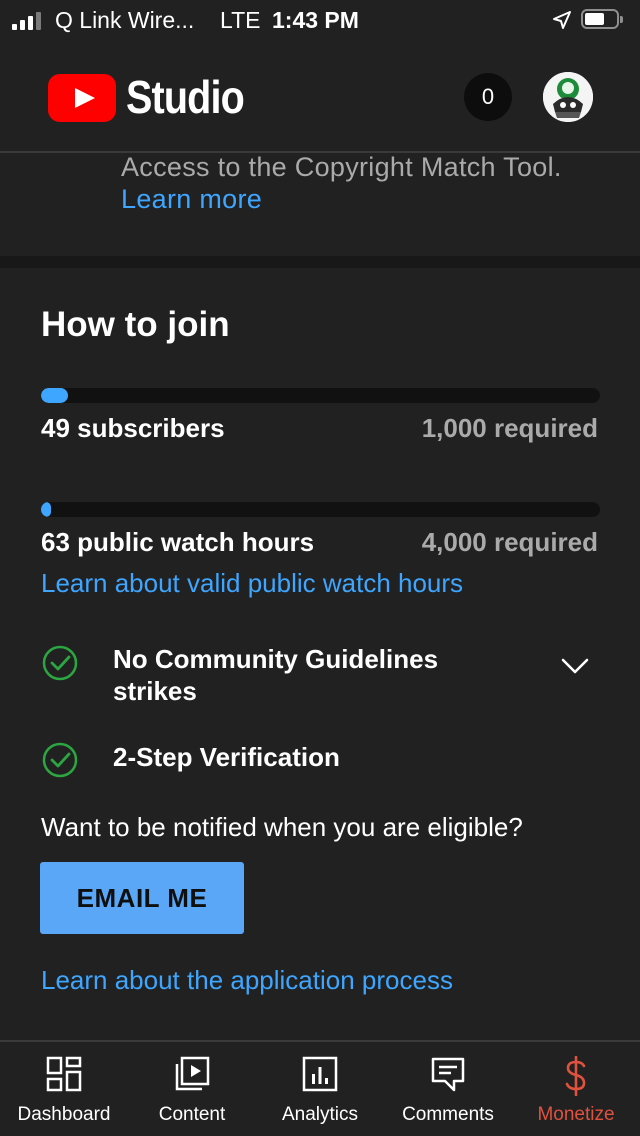  Describe the element at coordinates (192, 1073) in the screenshot. I see `content-icon` at that location.